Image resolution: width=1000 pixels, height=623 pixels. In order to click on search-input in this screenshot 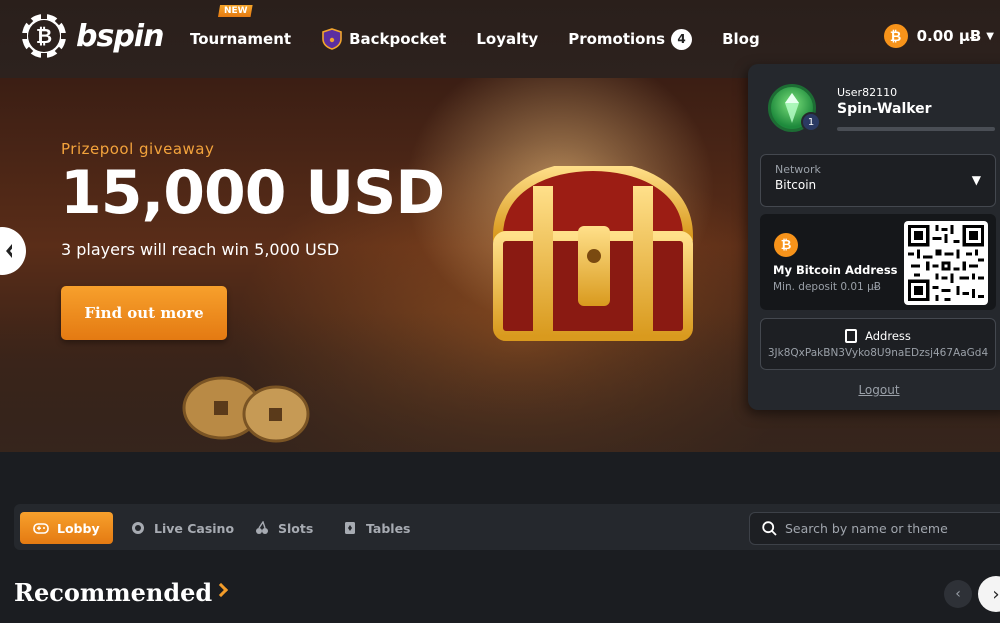, I will do `click(885, 528)`.